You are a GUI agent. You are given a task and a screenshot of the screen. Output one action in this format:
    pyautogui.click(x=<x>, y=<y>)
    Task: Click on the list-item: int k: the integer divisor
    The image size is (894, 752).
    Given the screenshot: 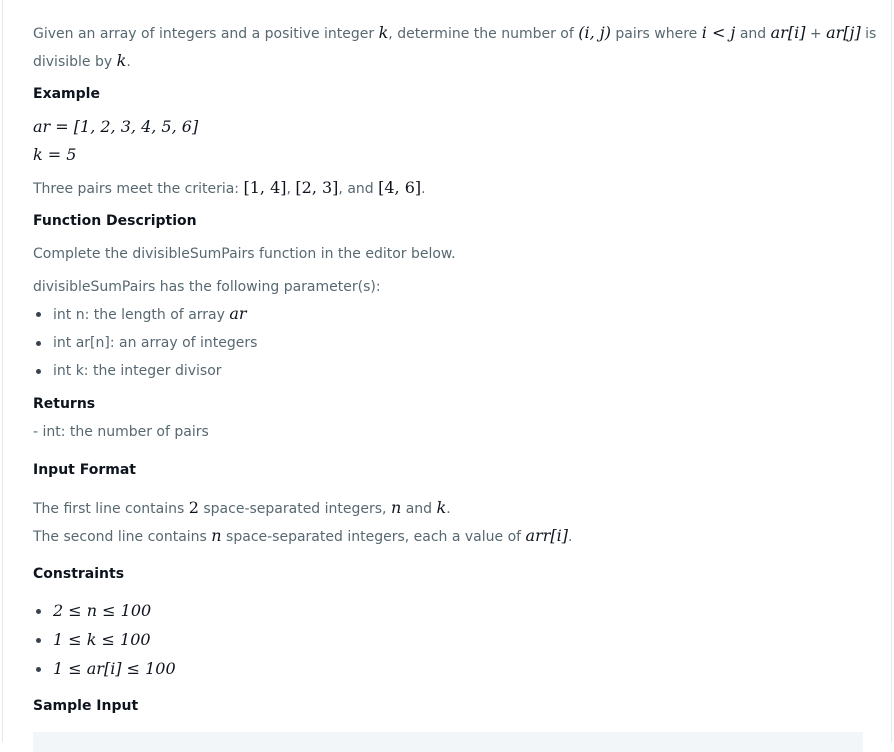 What is the action you would take?
    pyautogui.click(x=145, y=371)
    